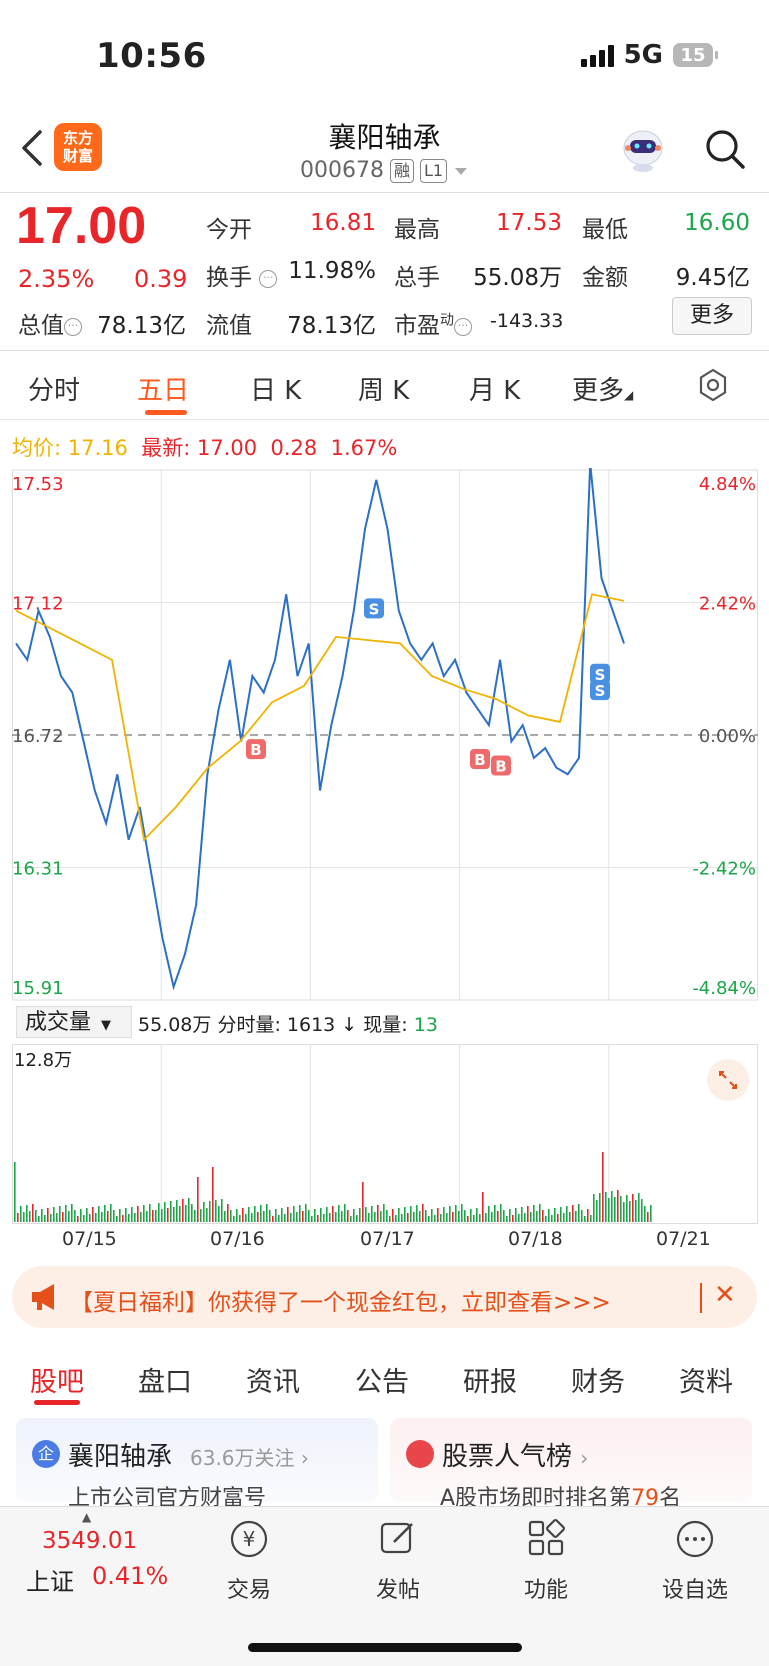  I want to click on functions-label: 功能, so click(546, 1588).